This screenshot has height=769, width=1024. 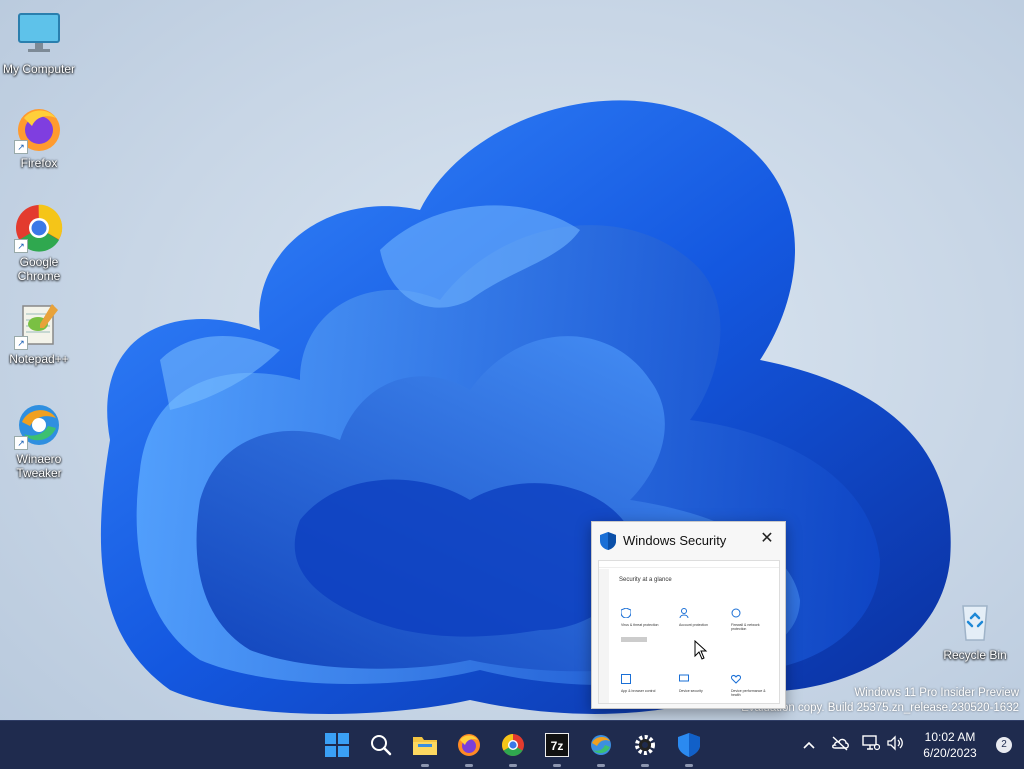 I want to click on onedrive-offline-icon, so click(x=840, y=743).